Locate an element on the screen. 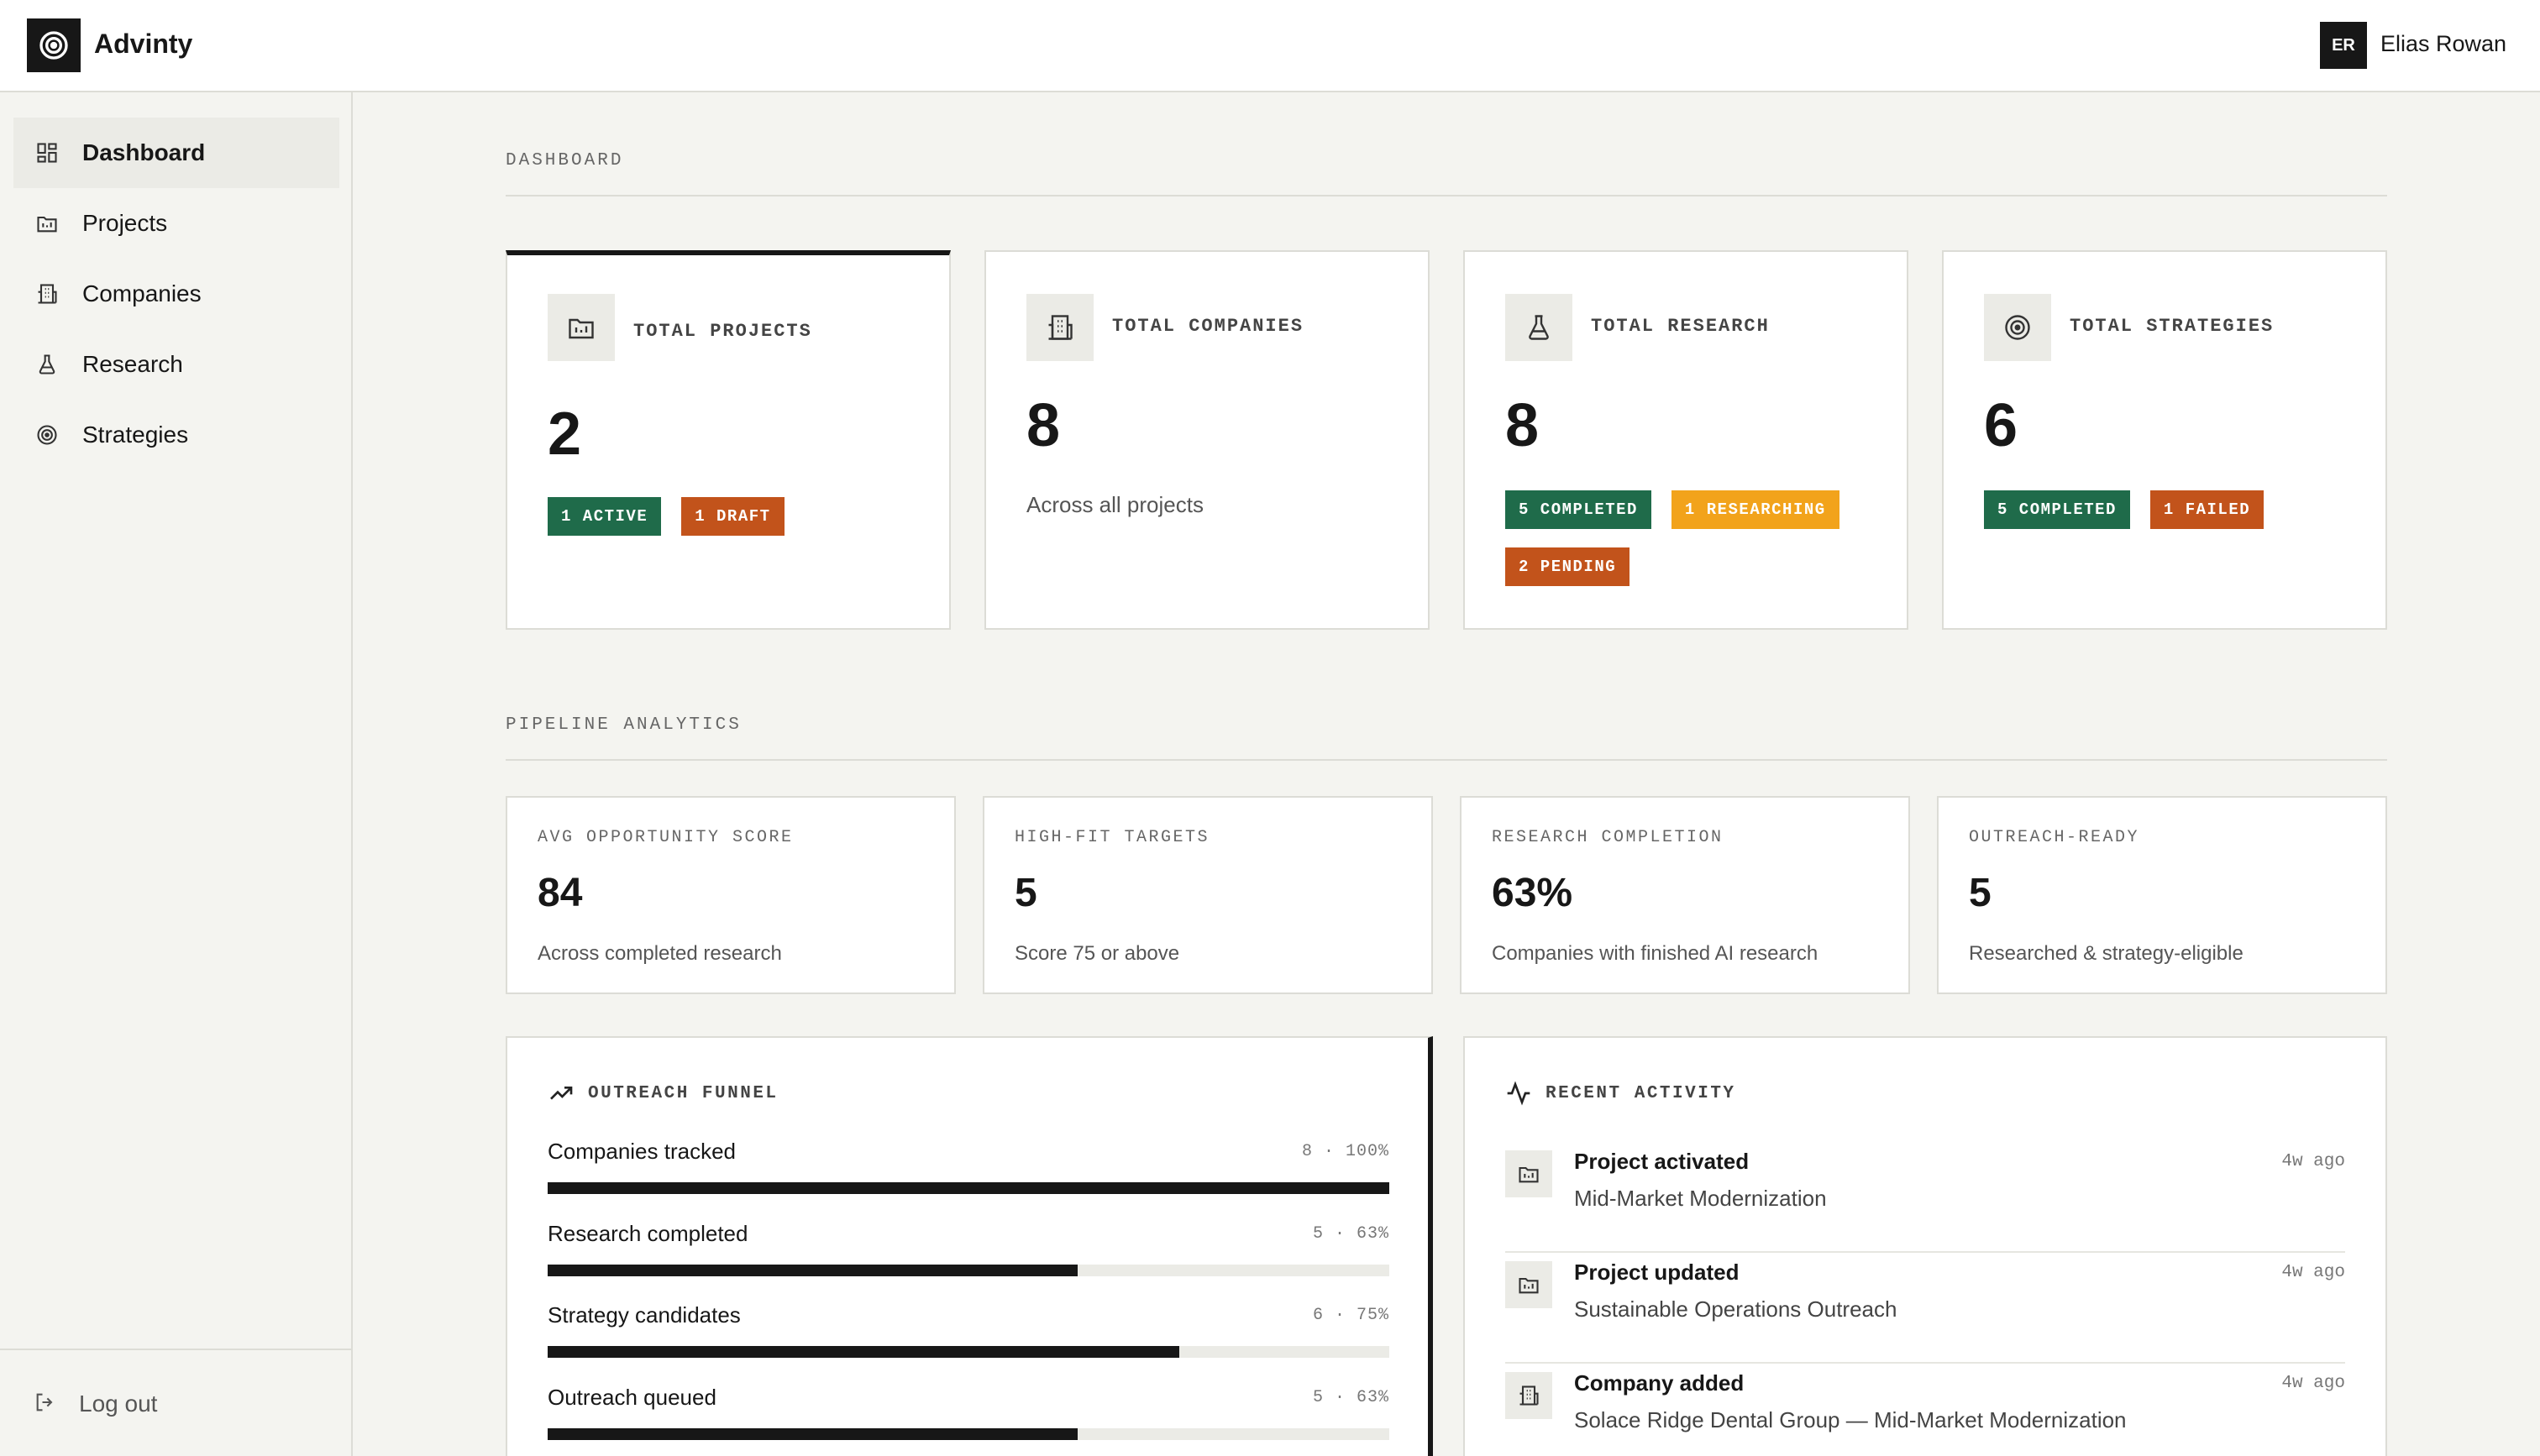 The image size is (2540, 1456). sidebar-item-dashboard: Dashboard is located at coordinates (176, 153).